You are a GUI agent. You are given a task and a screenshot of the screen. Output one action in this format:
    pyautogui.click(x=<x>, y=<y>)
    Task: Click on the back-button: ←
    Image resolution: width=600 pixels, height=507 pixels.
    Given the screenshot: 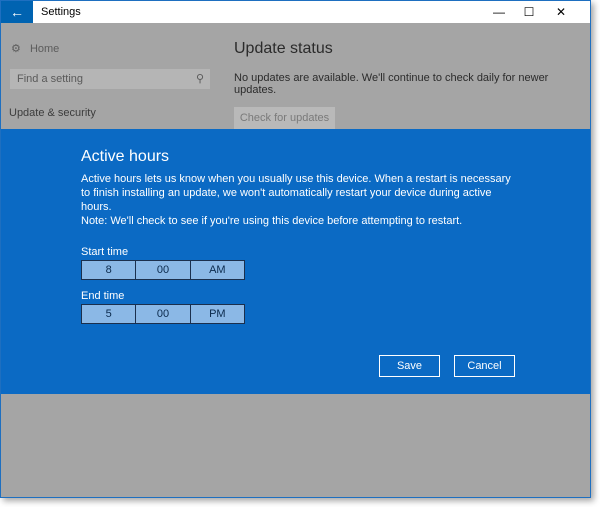 What is the action you would take?
    pyautogui.click(x=17, y=12)
    